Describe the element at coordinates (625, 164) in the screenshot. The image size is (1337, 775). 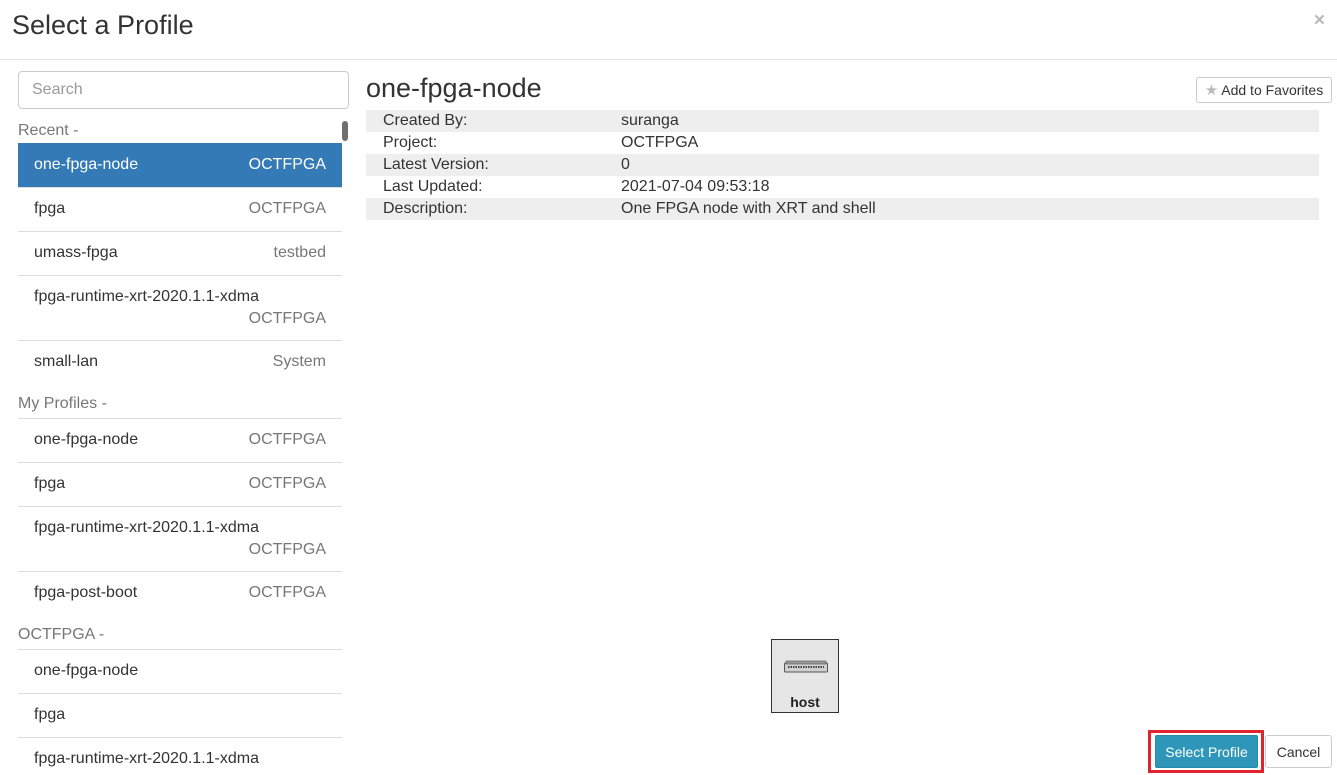
I see `info-value: 0` at that location.